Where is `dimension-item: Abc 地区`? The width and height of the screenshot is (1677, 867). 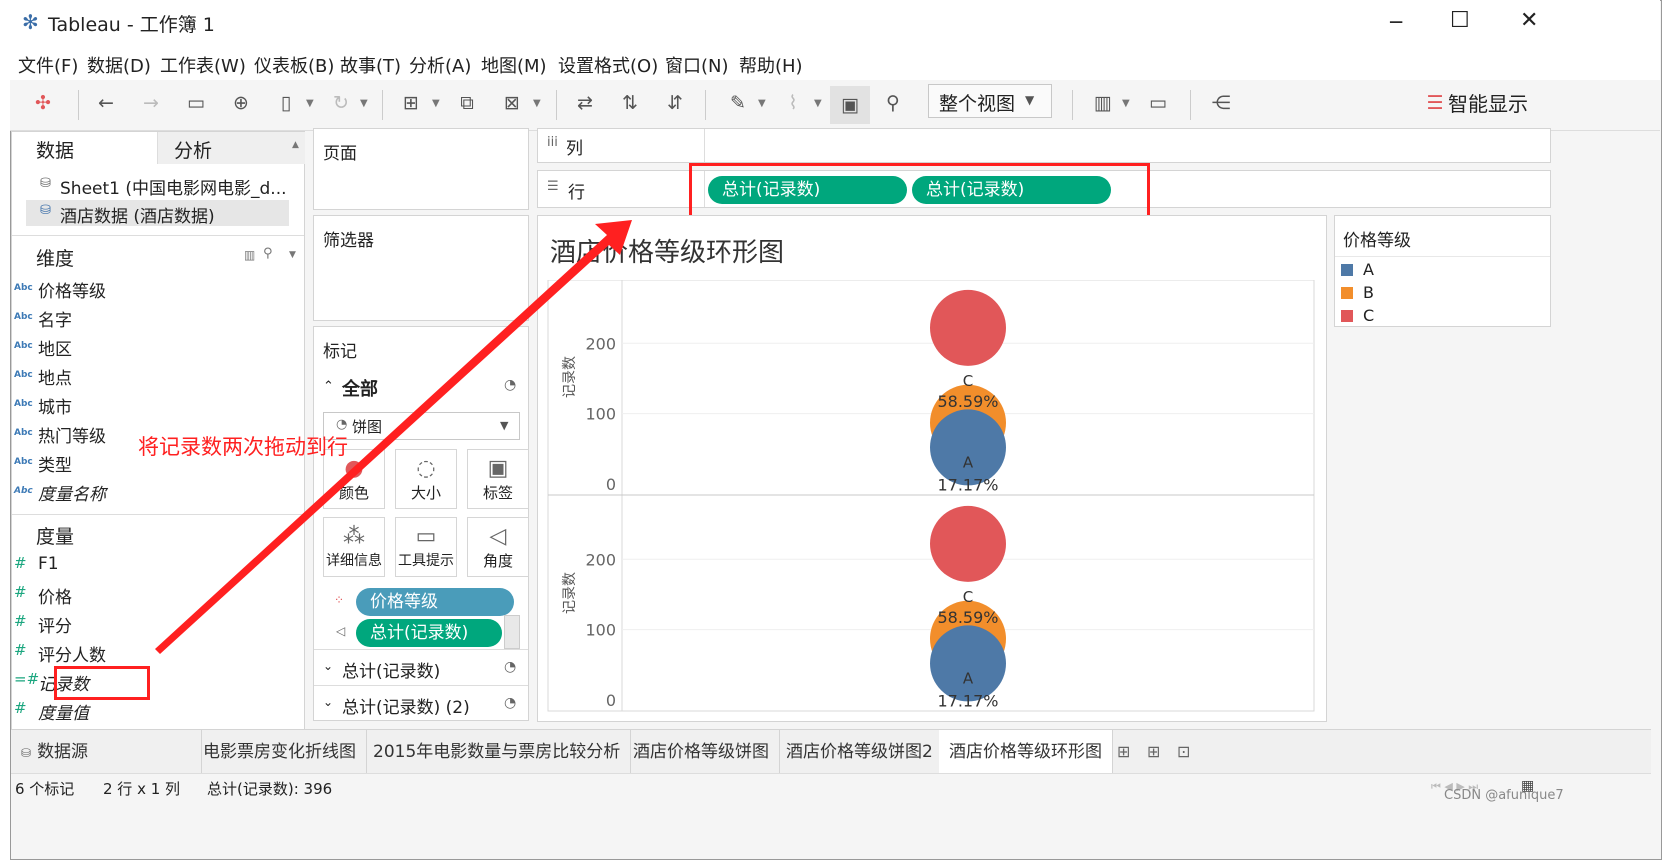
dimension-item: Abc 地区 is located at coordinates (43, 347).